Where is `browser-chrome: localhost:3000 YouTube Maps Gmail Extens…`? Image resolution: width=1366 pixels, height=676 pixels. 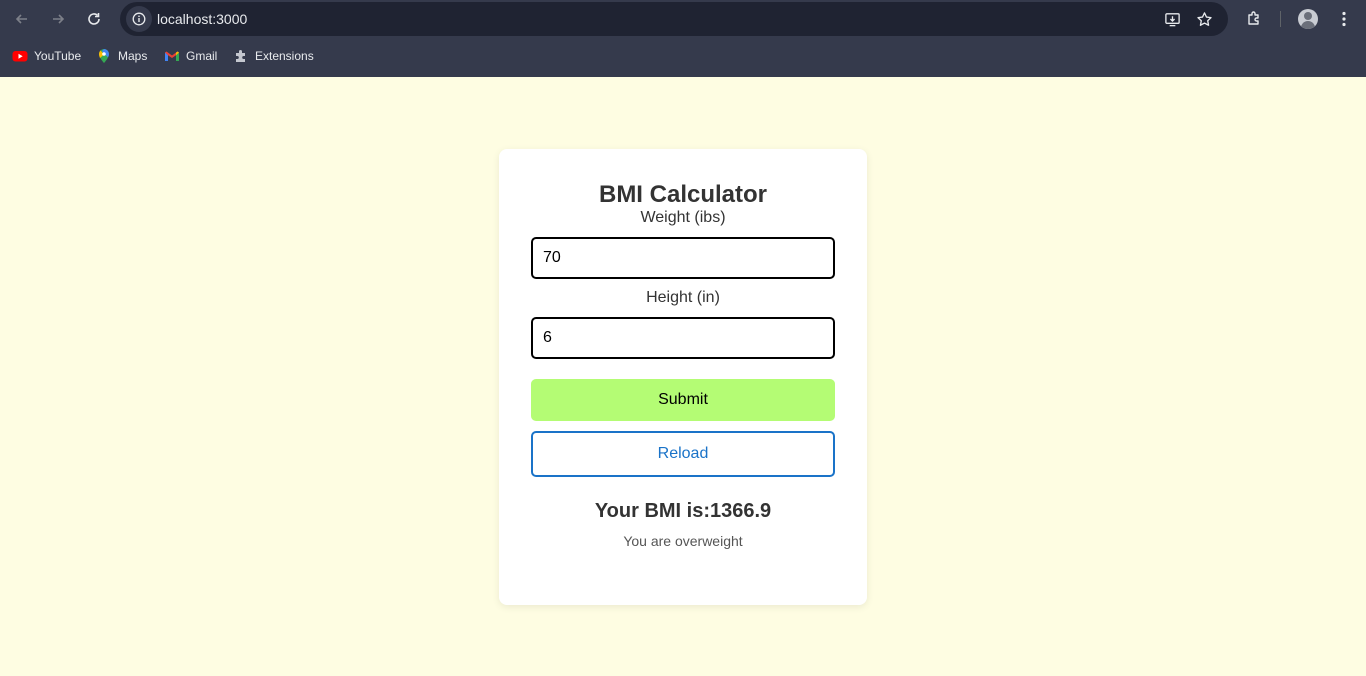
browser-chrome: localhost:3000 YouTube Maps Gmail Extens… is located at coordinates (683, 38).